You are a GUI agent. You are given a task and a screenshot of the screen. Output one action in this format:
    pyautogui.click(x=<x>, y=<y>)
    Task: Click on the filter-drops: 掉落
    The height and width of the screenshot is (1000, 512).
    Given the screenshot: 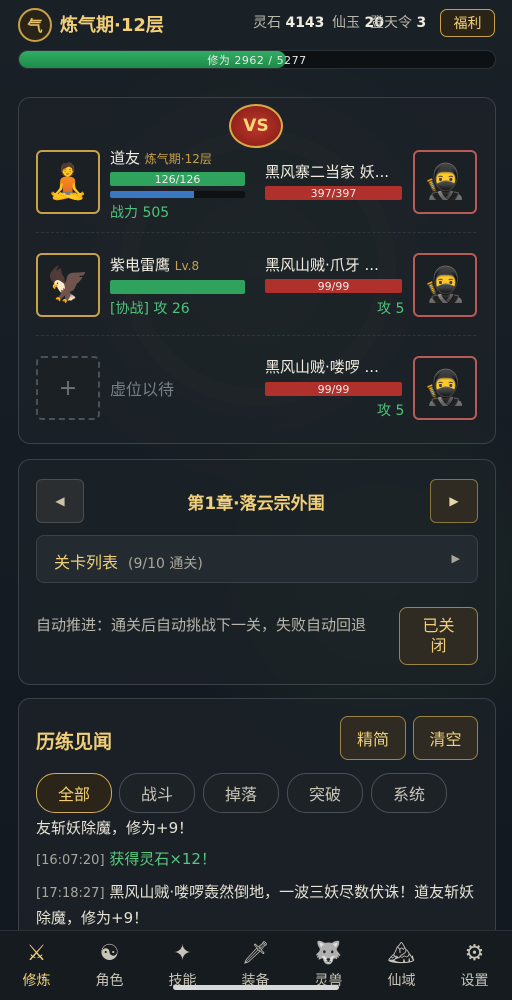 What is the action you would take?
    pyautogui.click(x=241, y=793)
    